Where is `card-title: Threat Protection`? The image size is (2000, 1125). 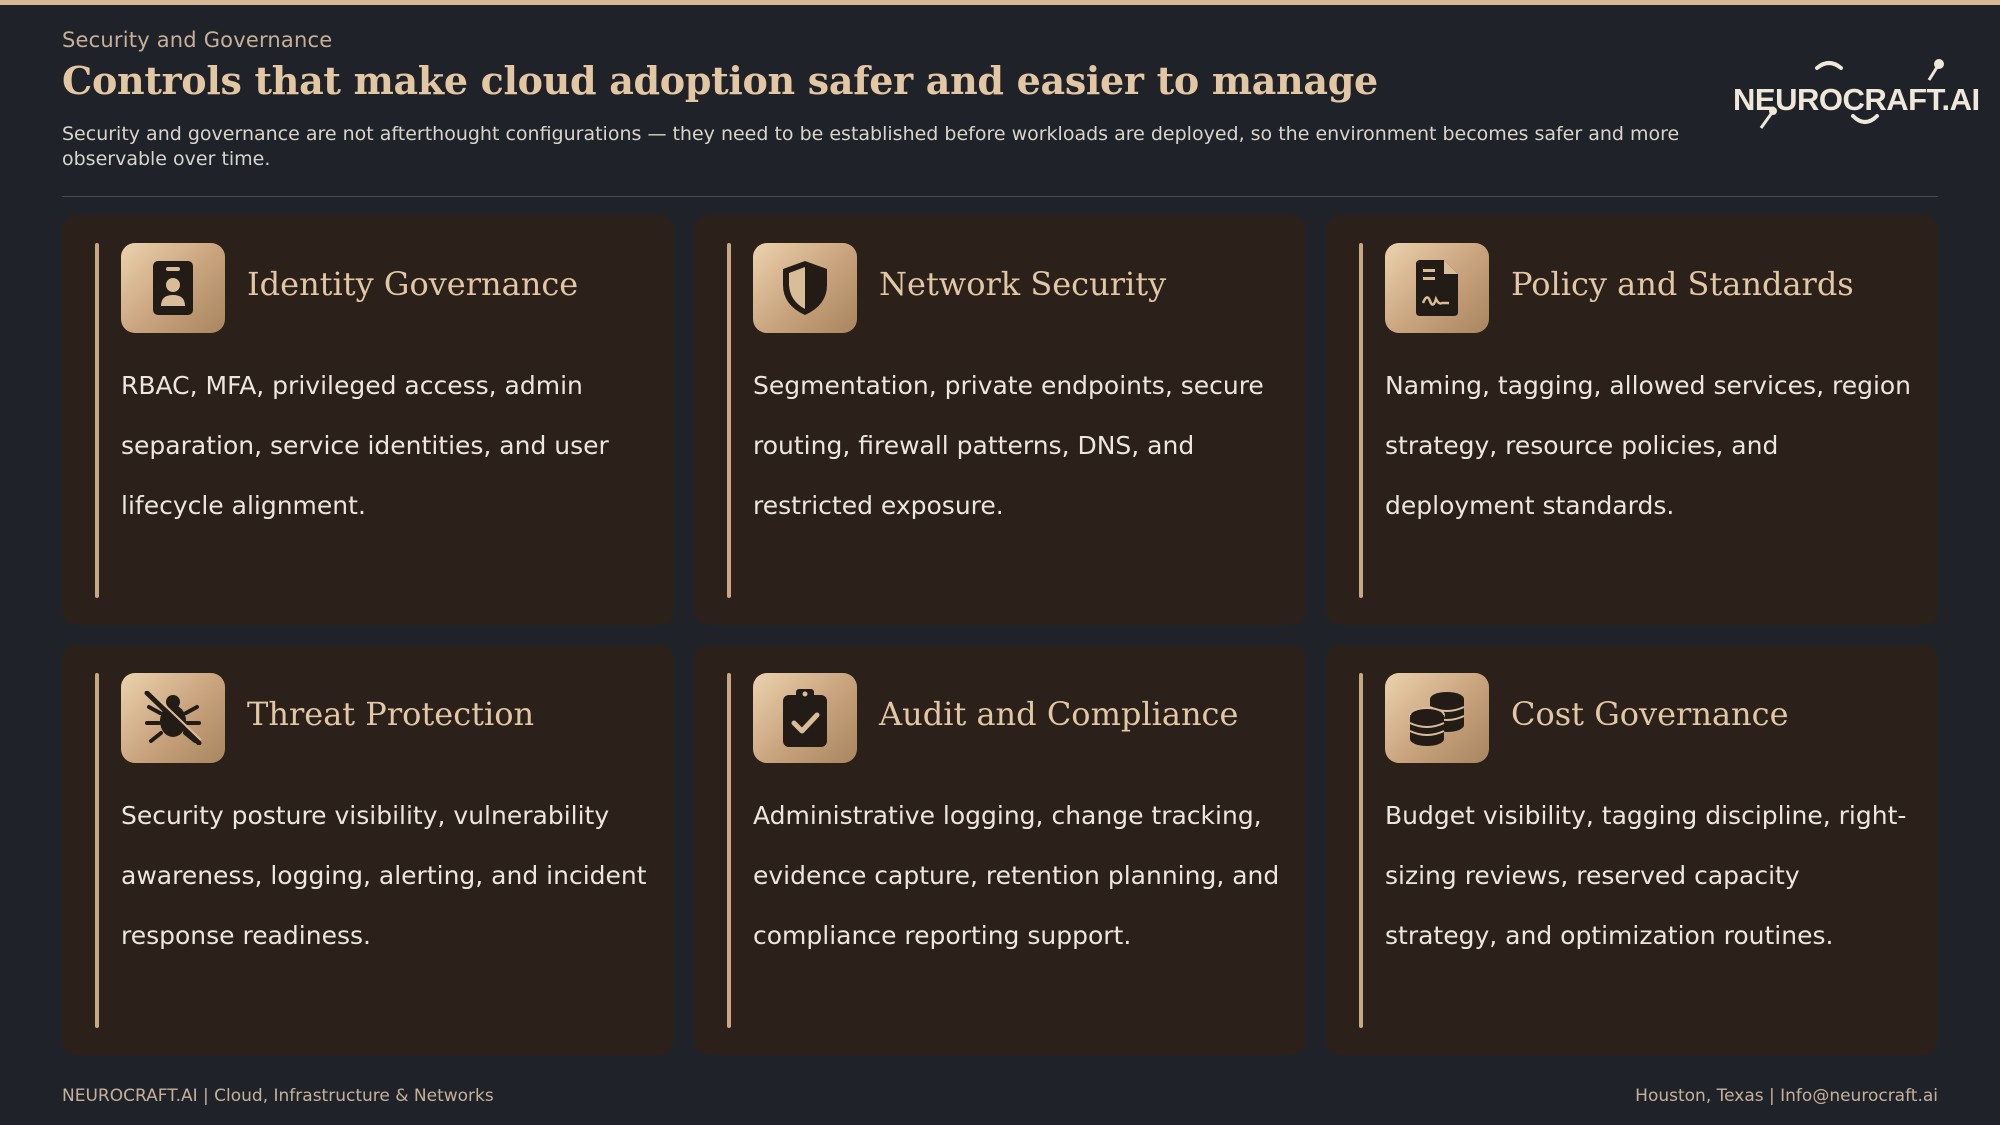 card-title: Threat Protection is located at coordinates (391, 714).